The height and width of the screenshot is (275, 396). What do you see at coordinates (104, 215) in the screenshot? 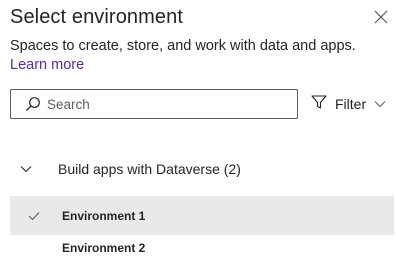
I see `environment-name: Environment 1` at bounding box center [104, 215].